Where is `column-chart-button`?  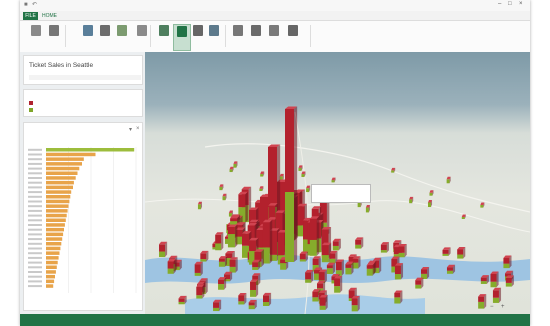 column-chart-button is located at coordinates (164, 36).